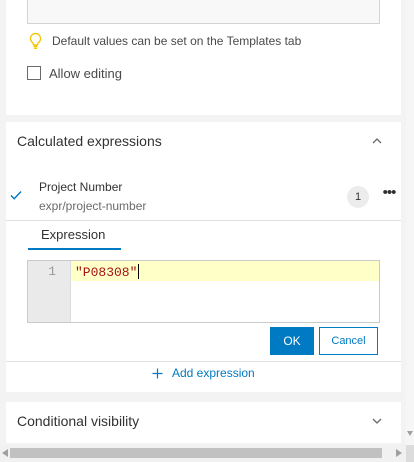  I want to click on cancel-button: Cancel, so click(348, 341).